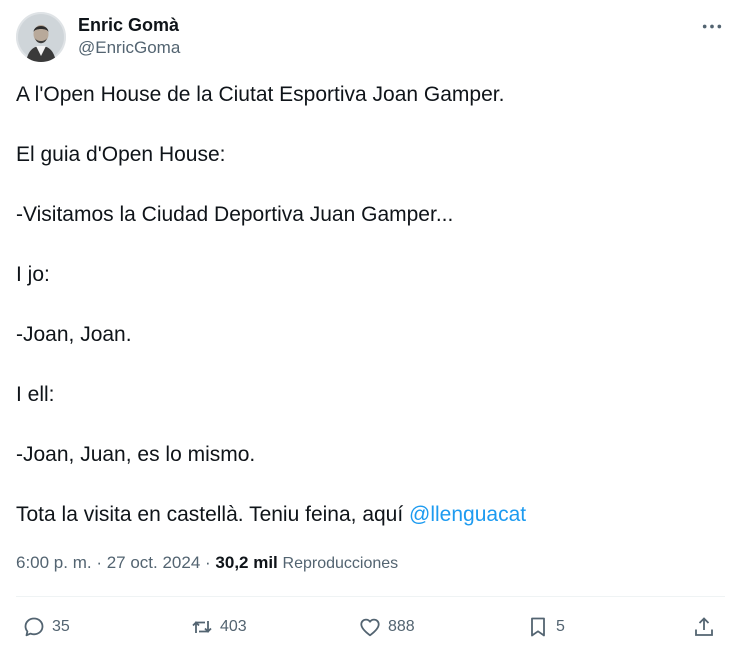 This screenshot has height=653, width=741. I want to click on heart-icon, so click(370, 627).